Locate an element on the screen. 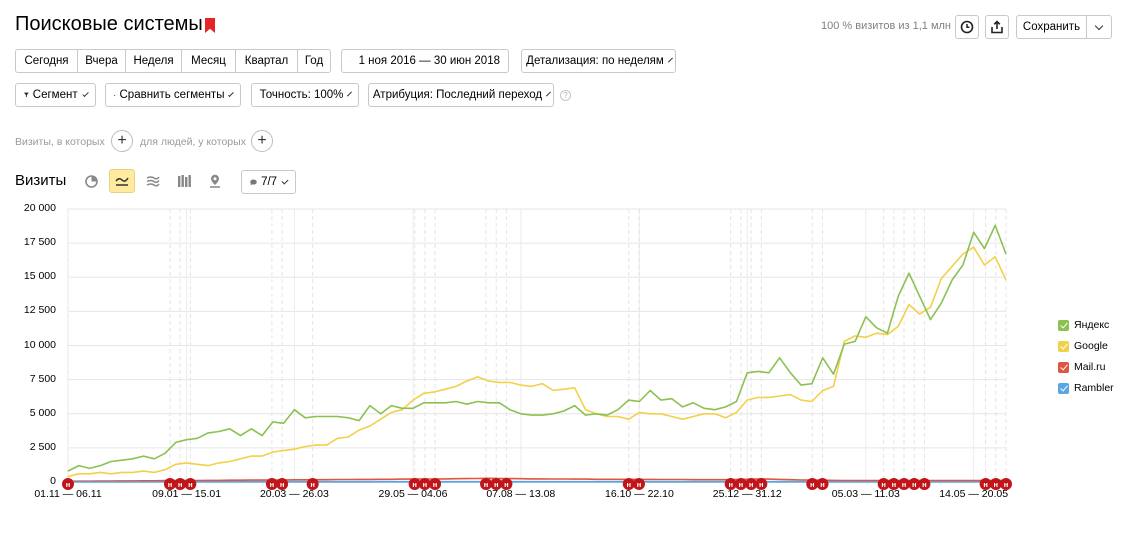 Image resolution: width=1129 pixels, height=541 pixels. legend-label: Rambler is located at coordinates (1094, 388).